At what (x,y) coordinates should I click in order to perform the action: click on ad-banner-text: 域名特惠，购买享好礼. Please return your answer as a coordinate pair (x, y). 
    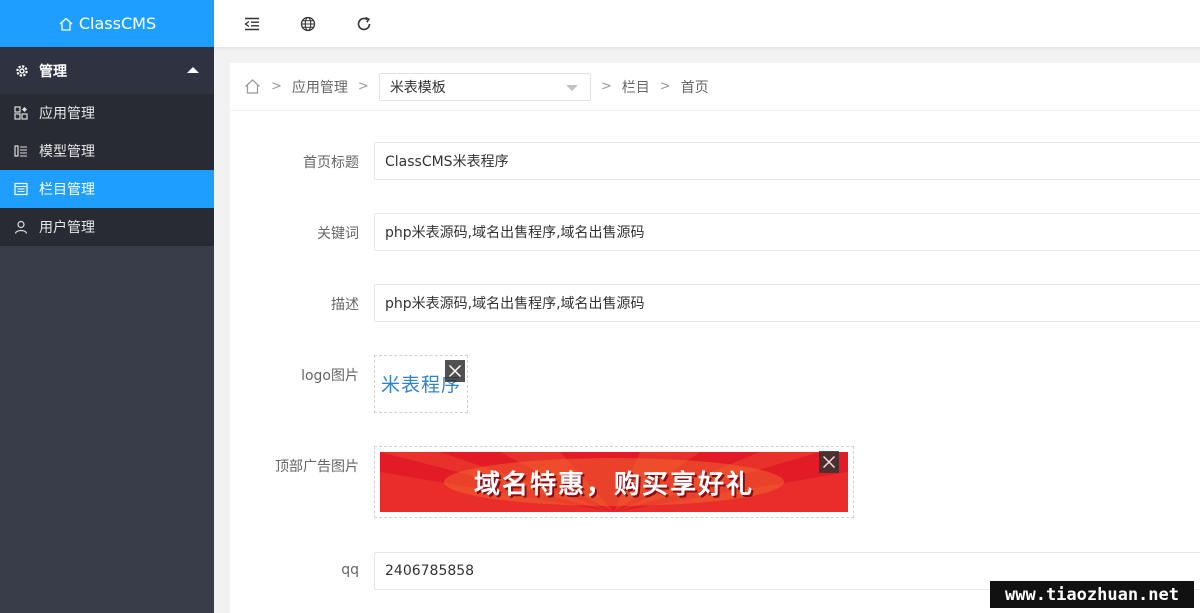
    Looking at the image, I should click on (613, 484).